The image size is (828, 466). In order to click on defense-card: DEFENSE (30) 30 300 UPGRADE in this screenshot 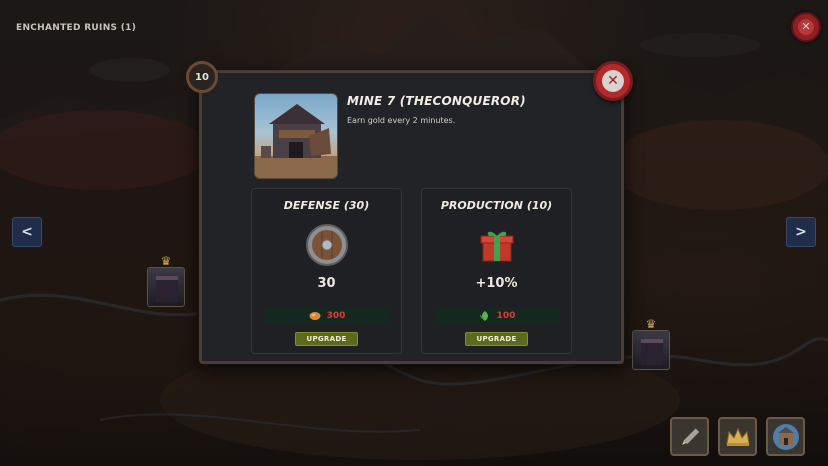, I will do `click(326, 271)`.